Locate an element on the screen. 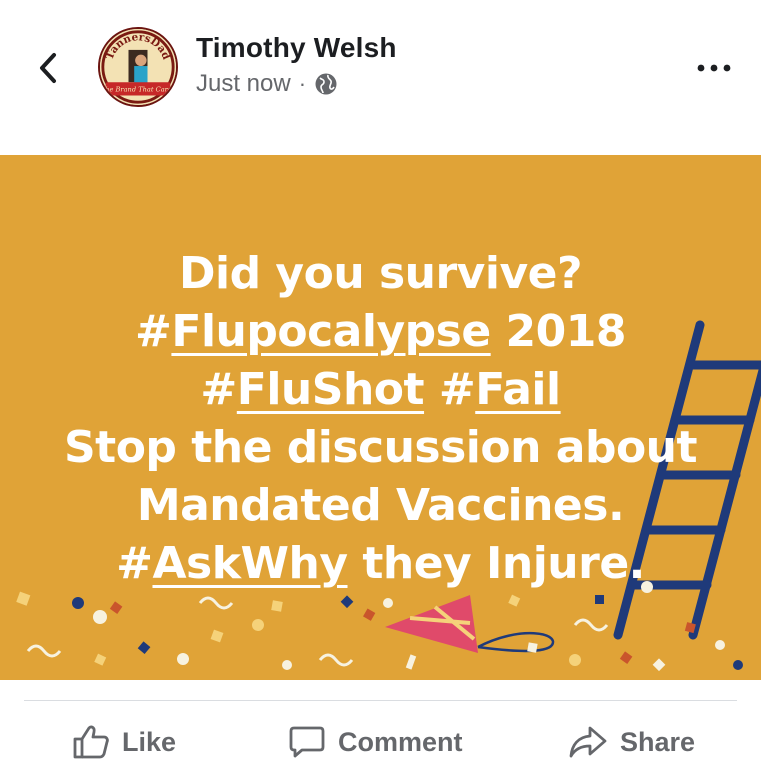 The width and height of the screenshot is (761, 773). share-arrow-icon is located at coordinates (588, 742).